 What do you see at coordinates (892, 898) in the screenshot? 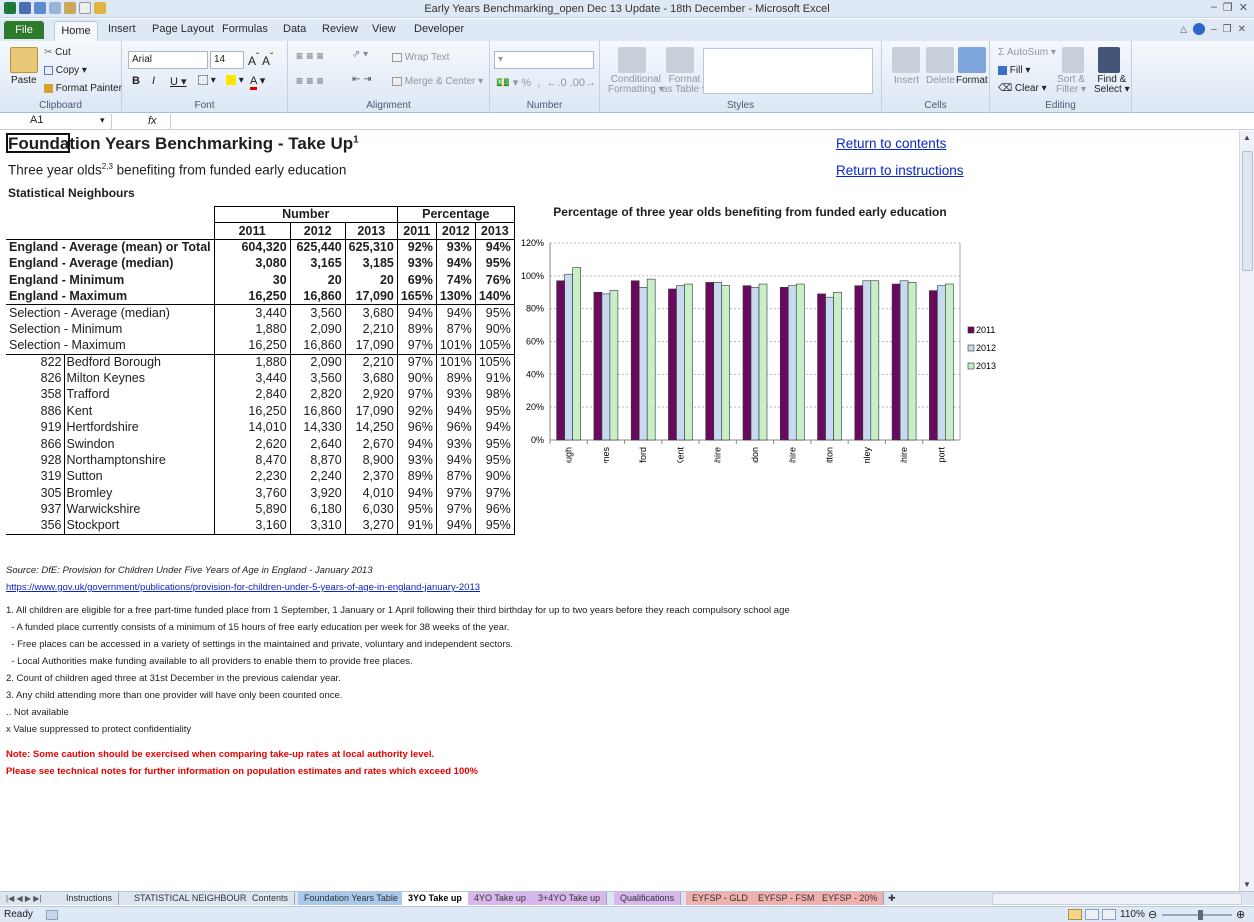
I see `insert-sheet-icon: ✚` at bounding box center [892, 898].